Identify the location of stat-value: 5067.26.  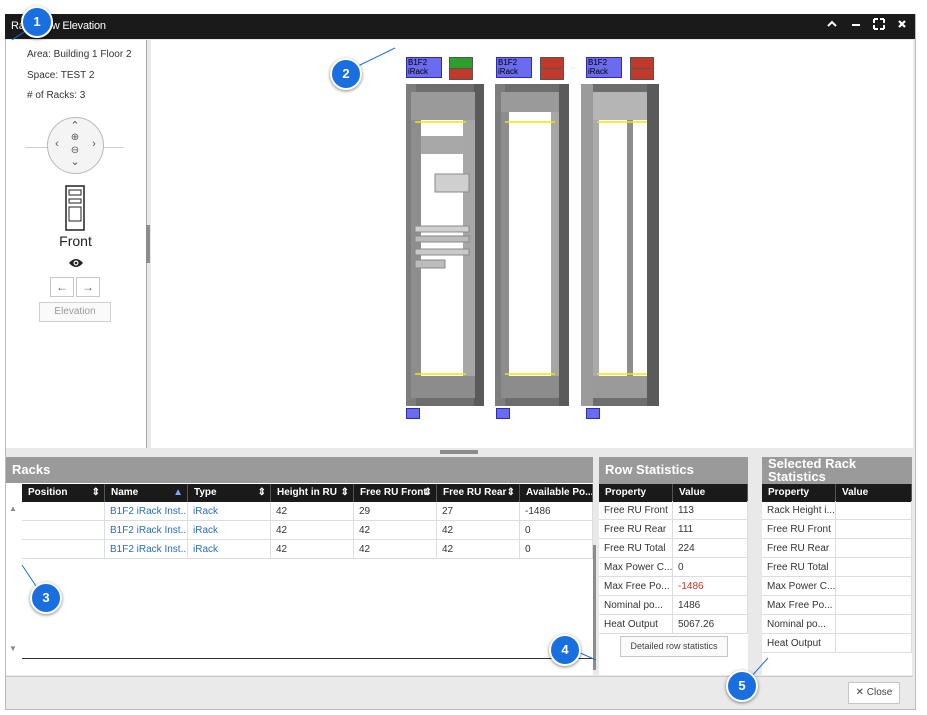
(710, 624).